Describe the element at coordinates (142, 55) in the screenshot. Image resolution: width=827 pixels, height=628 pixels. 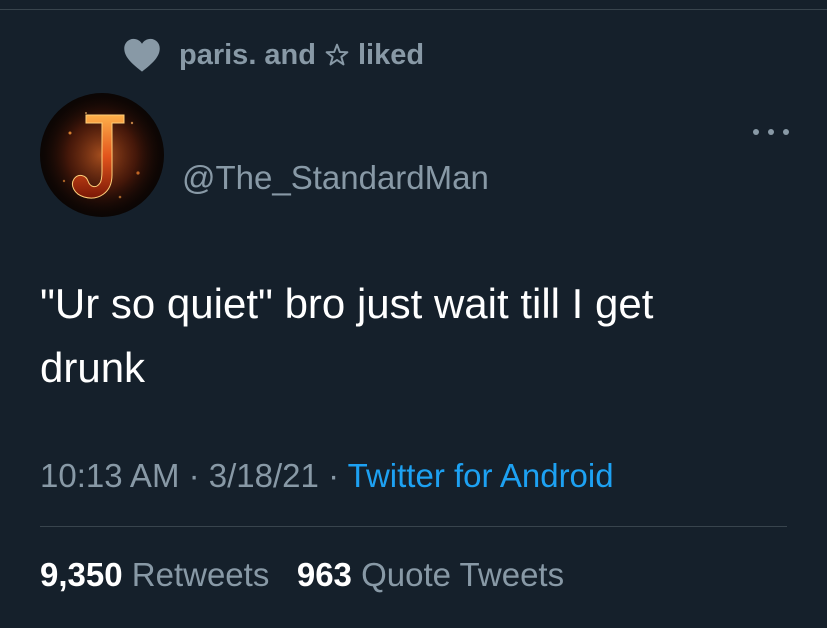
I see `heart-icon` at that location.